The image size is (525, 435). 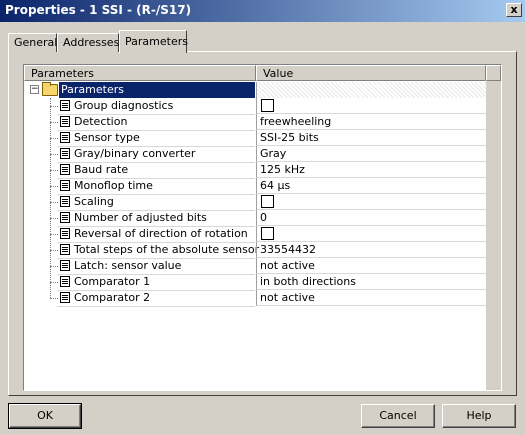 I want to click on parameter-value: Gray, so click(x=371, y=154).